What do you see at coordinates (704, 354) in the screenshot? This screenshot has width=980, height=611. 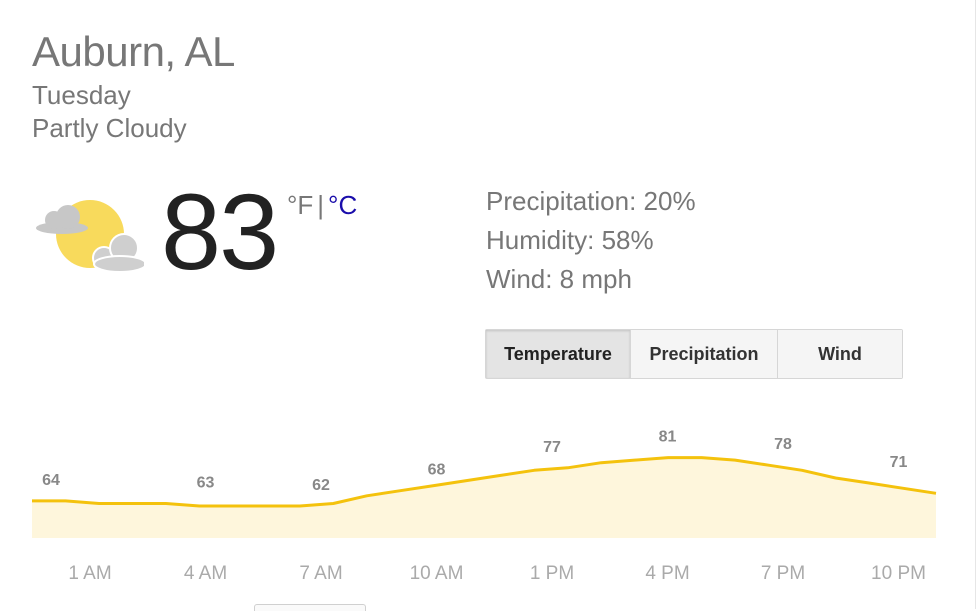 I see `tab-precipitation: Precipitation` at bounding box center [704, 354].